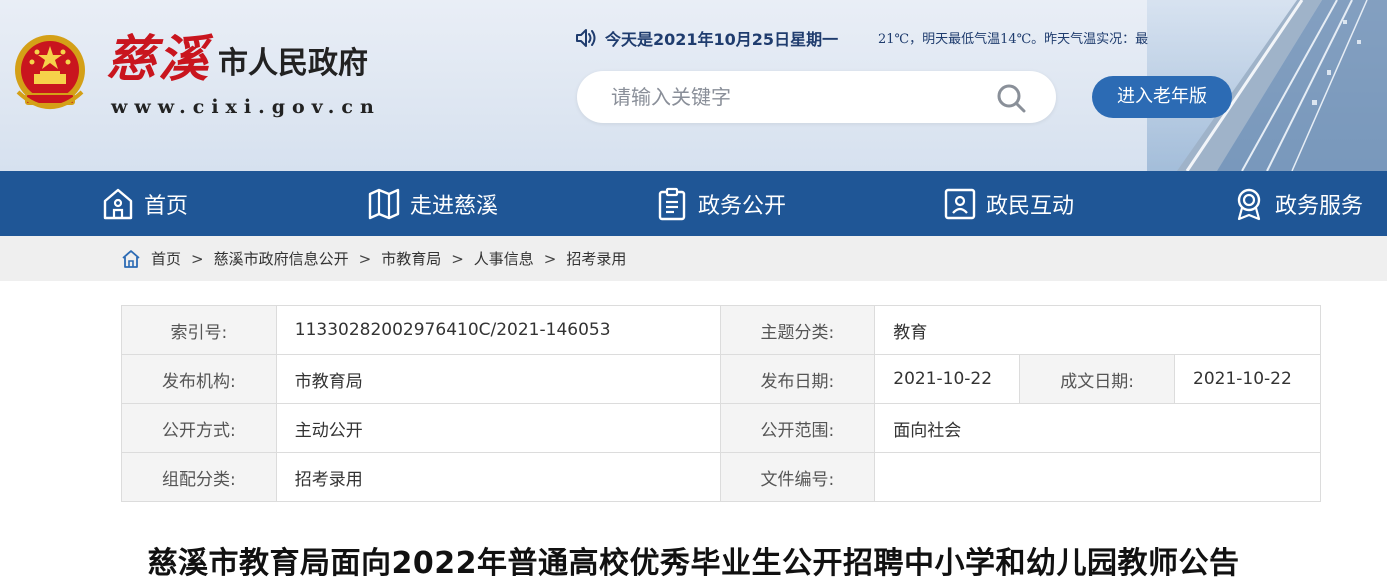  I want to click on weather-ticker: 21℃，明天最低气温14℃。昨天气温实况：最, so click(1024, 38).